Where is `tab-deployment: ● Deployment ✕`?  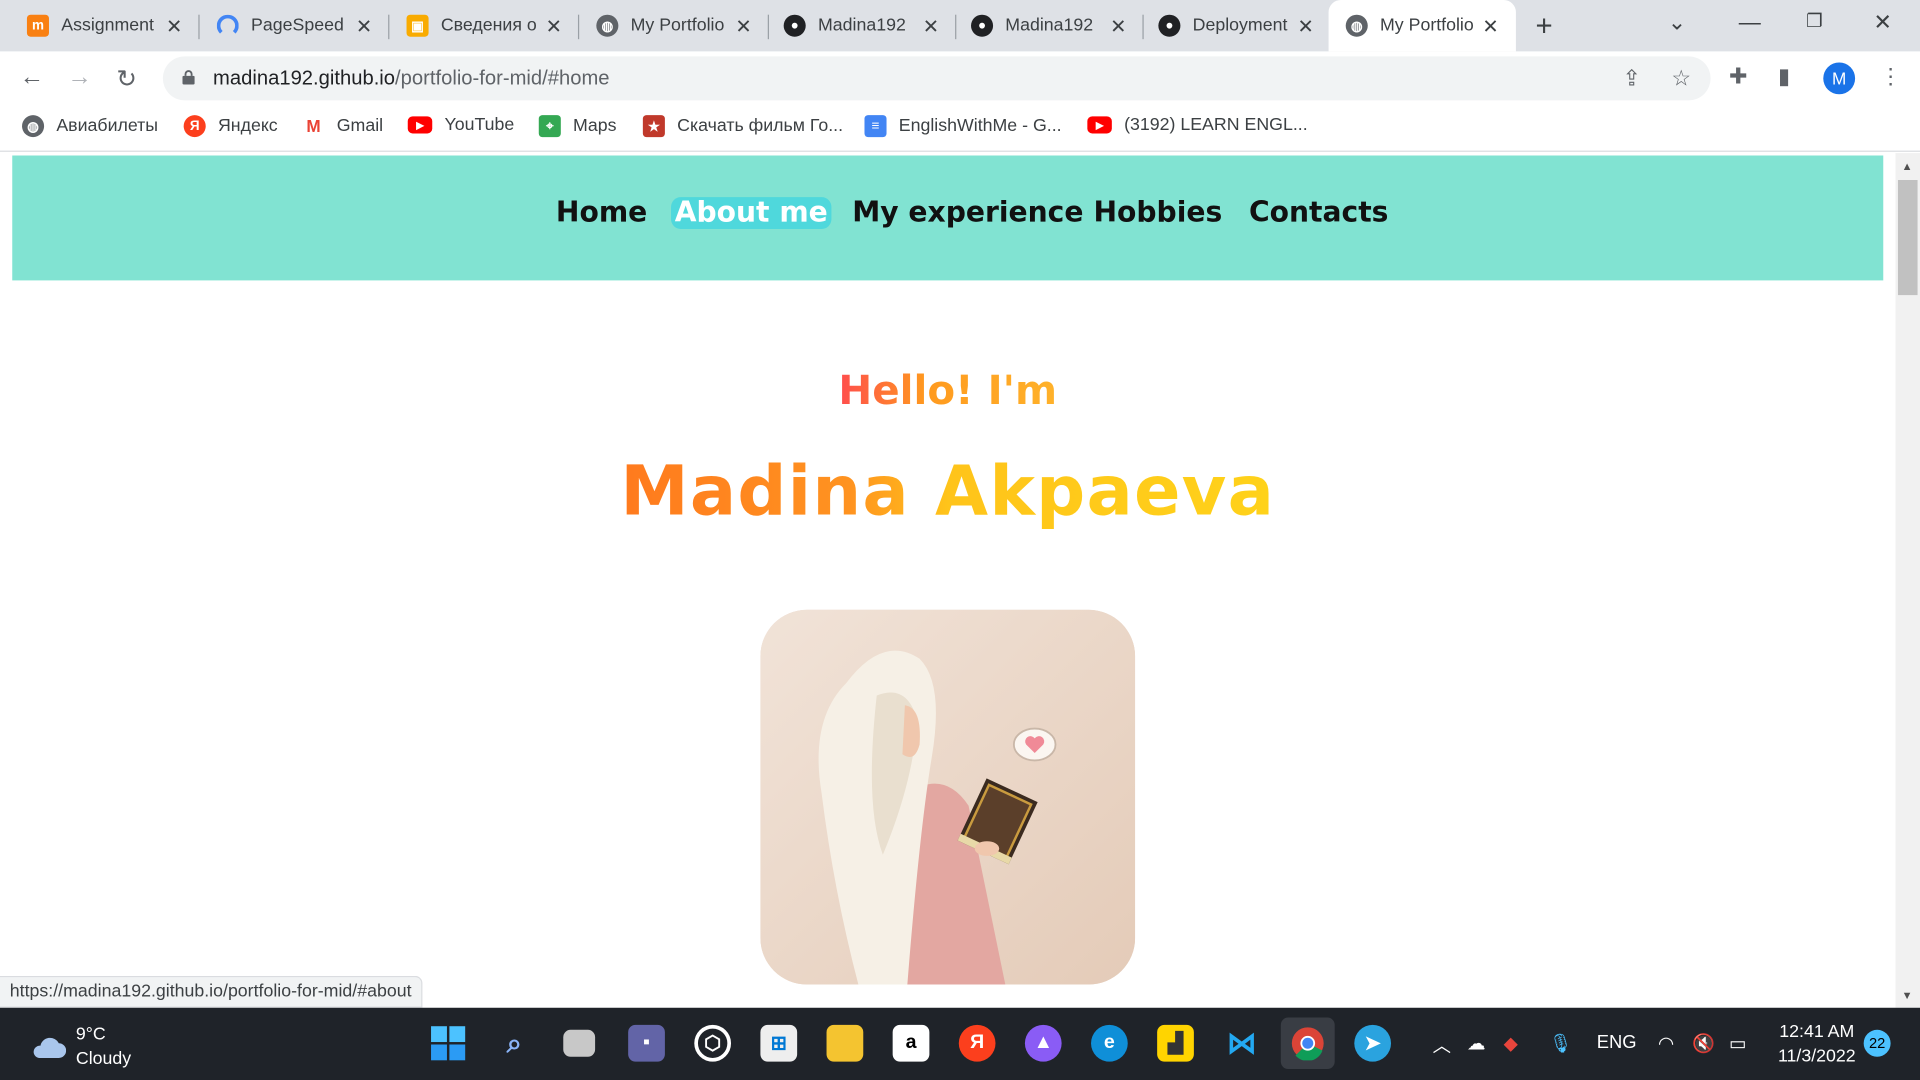
tab-deployment: ● Deployment ✕ is located at coordinates (1231, 25).